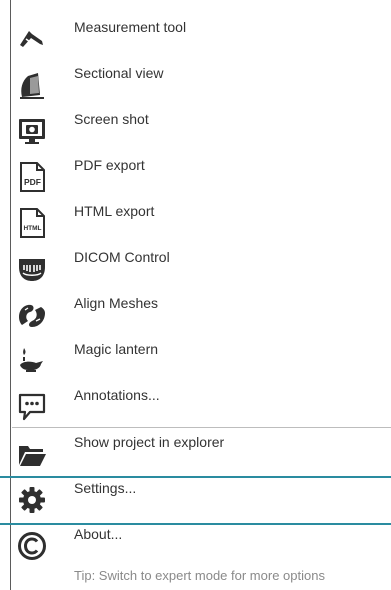 The width and height of the screenshot is (391, 590). I want to click on menu-item-label: Screen shot, so click(111, 119).